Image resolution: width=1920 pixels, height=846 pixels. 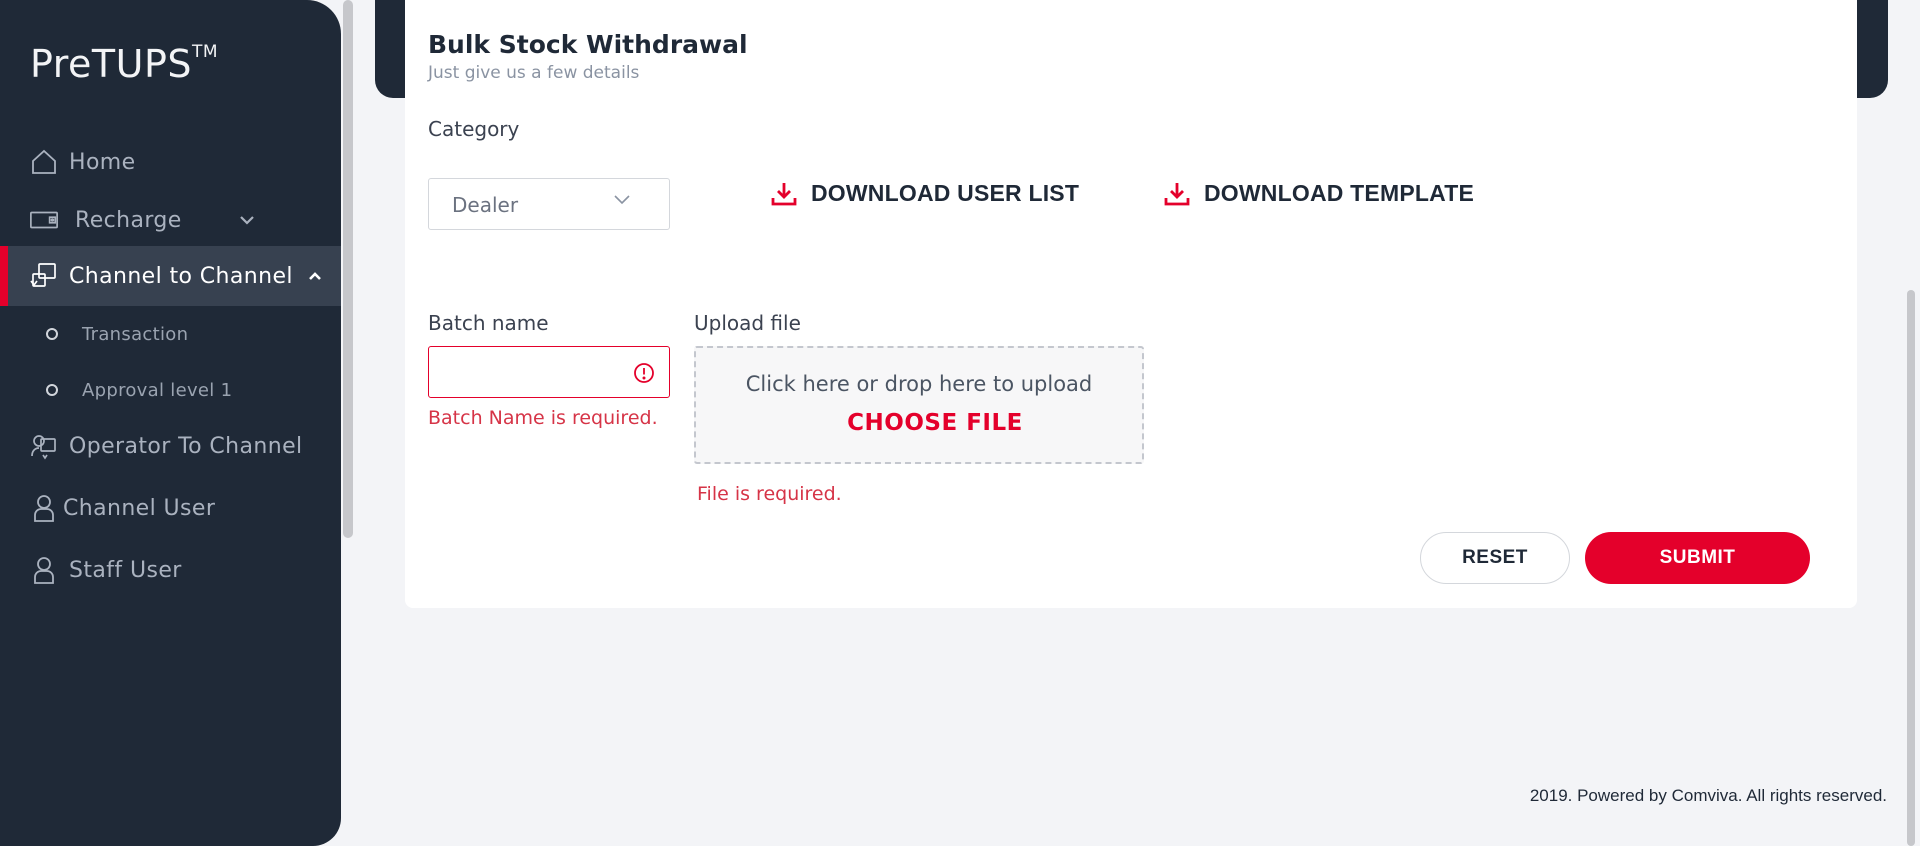 I want to click on channel-transfer-icon, so click(x=44, y=276).